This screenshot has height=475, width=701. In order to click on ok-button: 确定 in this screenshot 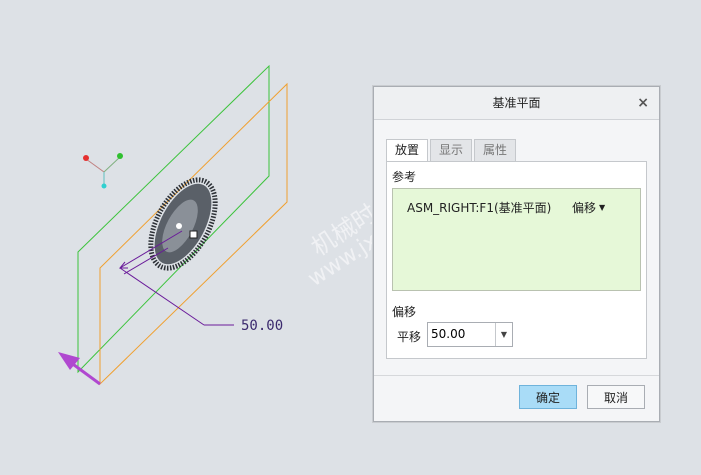, I will do `click(548, 397)`.